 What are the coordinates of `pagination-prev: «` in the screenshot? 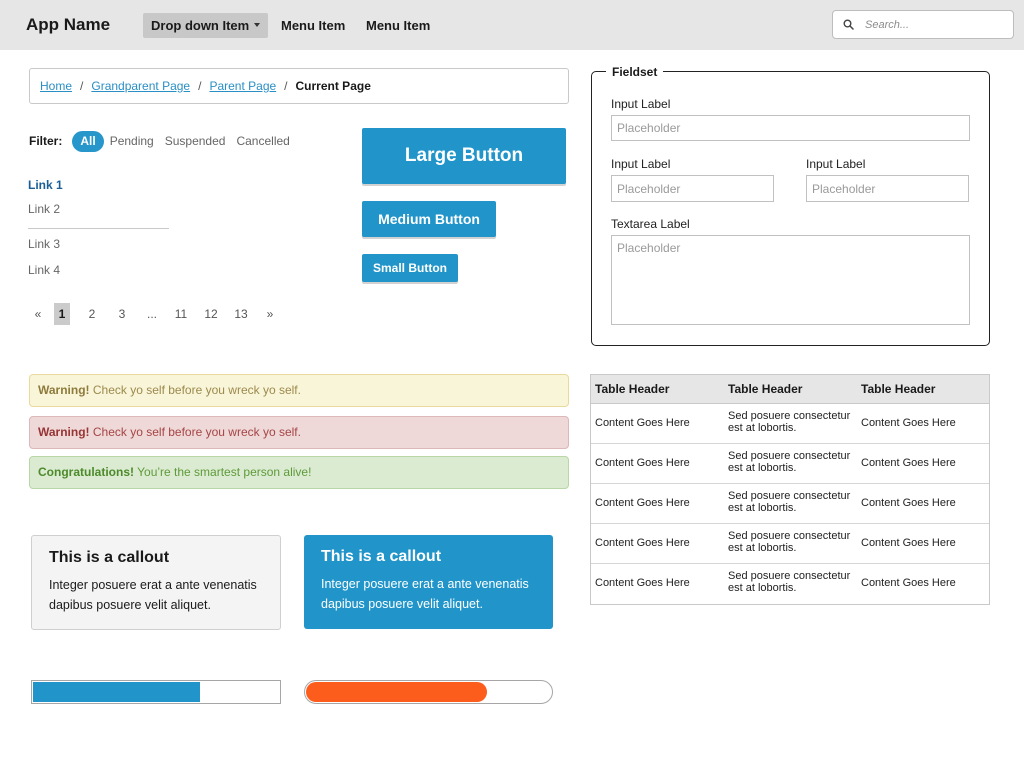 It's located at (38, 314).